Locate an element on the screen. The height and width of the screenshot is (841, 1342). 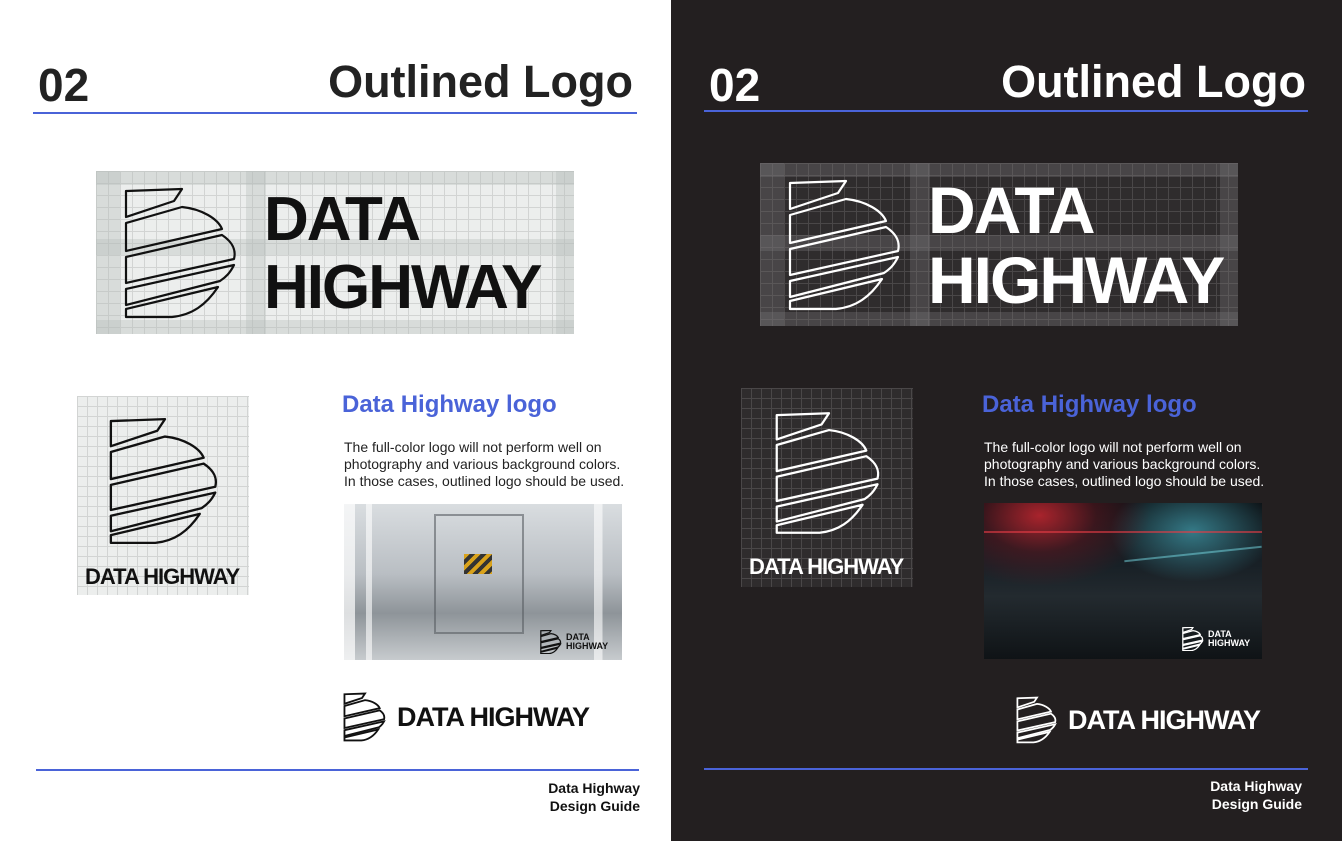
footer-logo-text: DATA HIGHWAY is located at coordinates (493, 716).